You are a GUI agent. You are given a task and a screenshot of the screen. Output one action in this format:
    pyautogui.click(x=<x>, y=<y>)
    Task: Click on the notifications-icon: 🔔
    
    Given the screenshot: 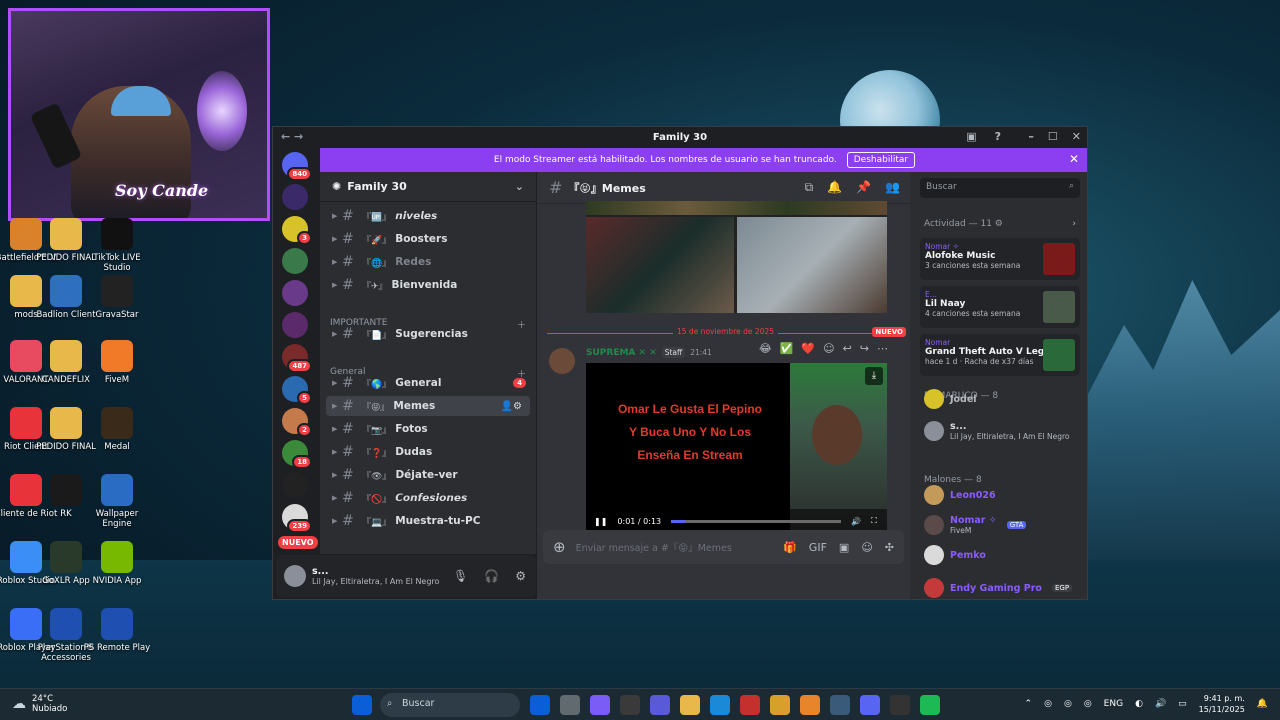 What is the action you would take?
    pyautogui.click(x=1262, y=704)
    